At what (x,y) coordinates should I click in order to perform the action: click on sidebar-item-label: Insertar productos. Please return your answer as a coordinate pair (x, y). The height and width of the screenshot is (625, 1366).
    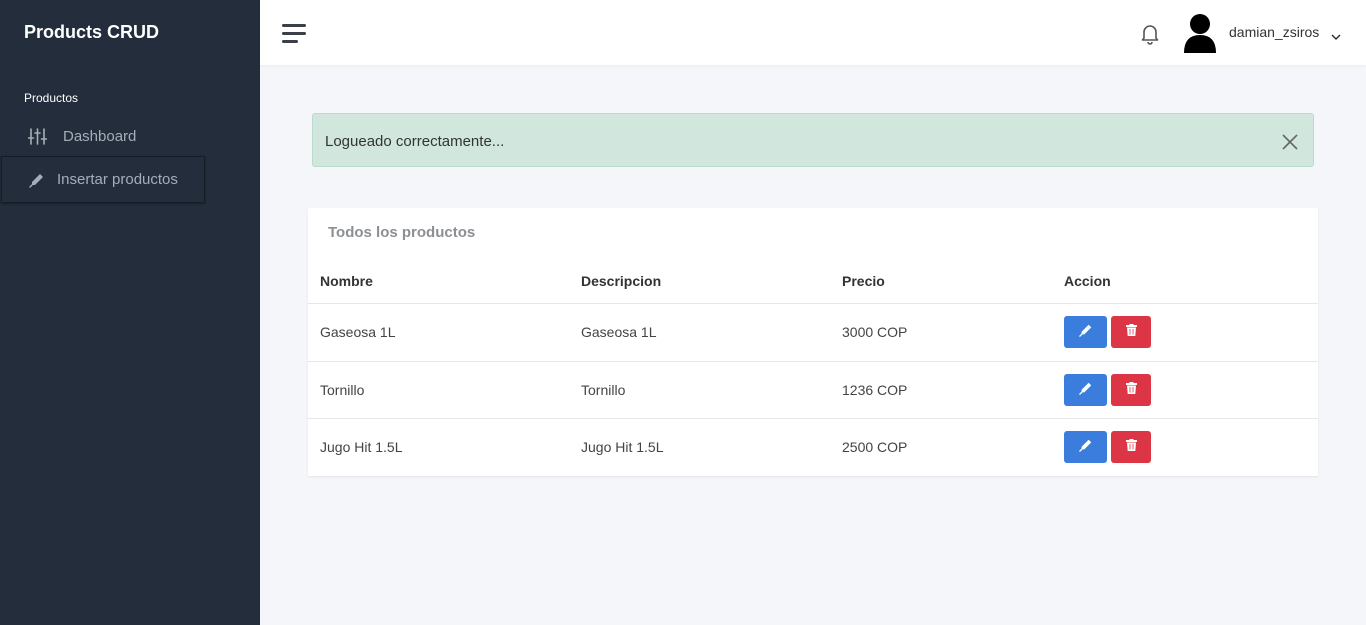
    Looking at the image, I should click on (117, 179).